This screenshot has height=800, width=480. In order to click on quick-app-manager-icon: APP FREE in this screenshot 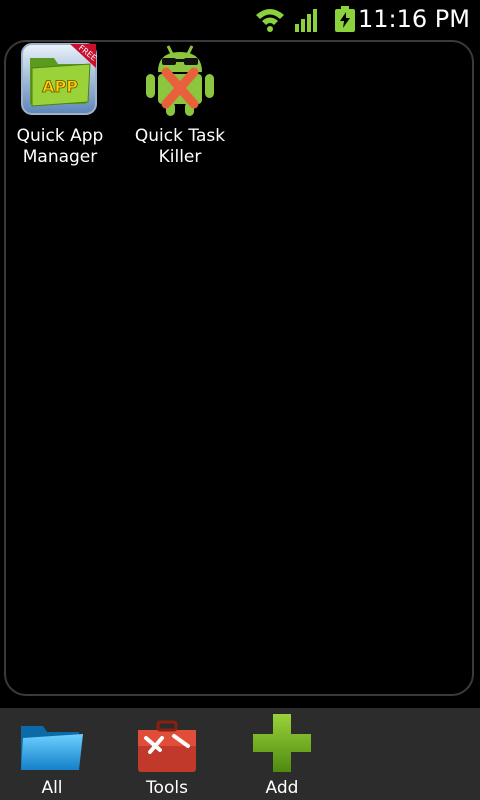, I will do `click(59, 79)`.